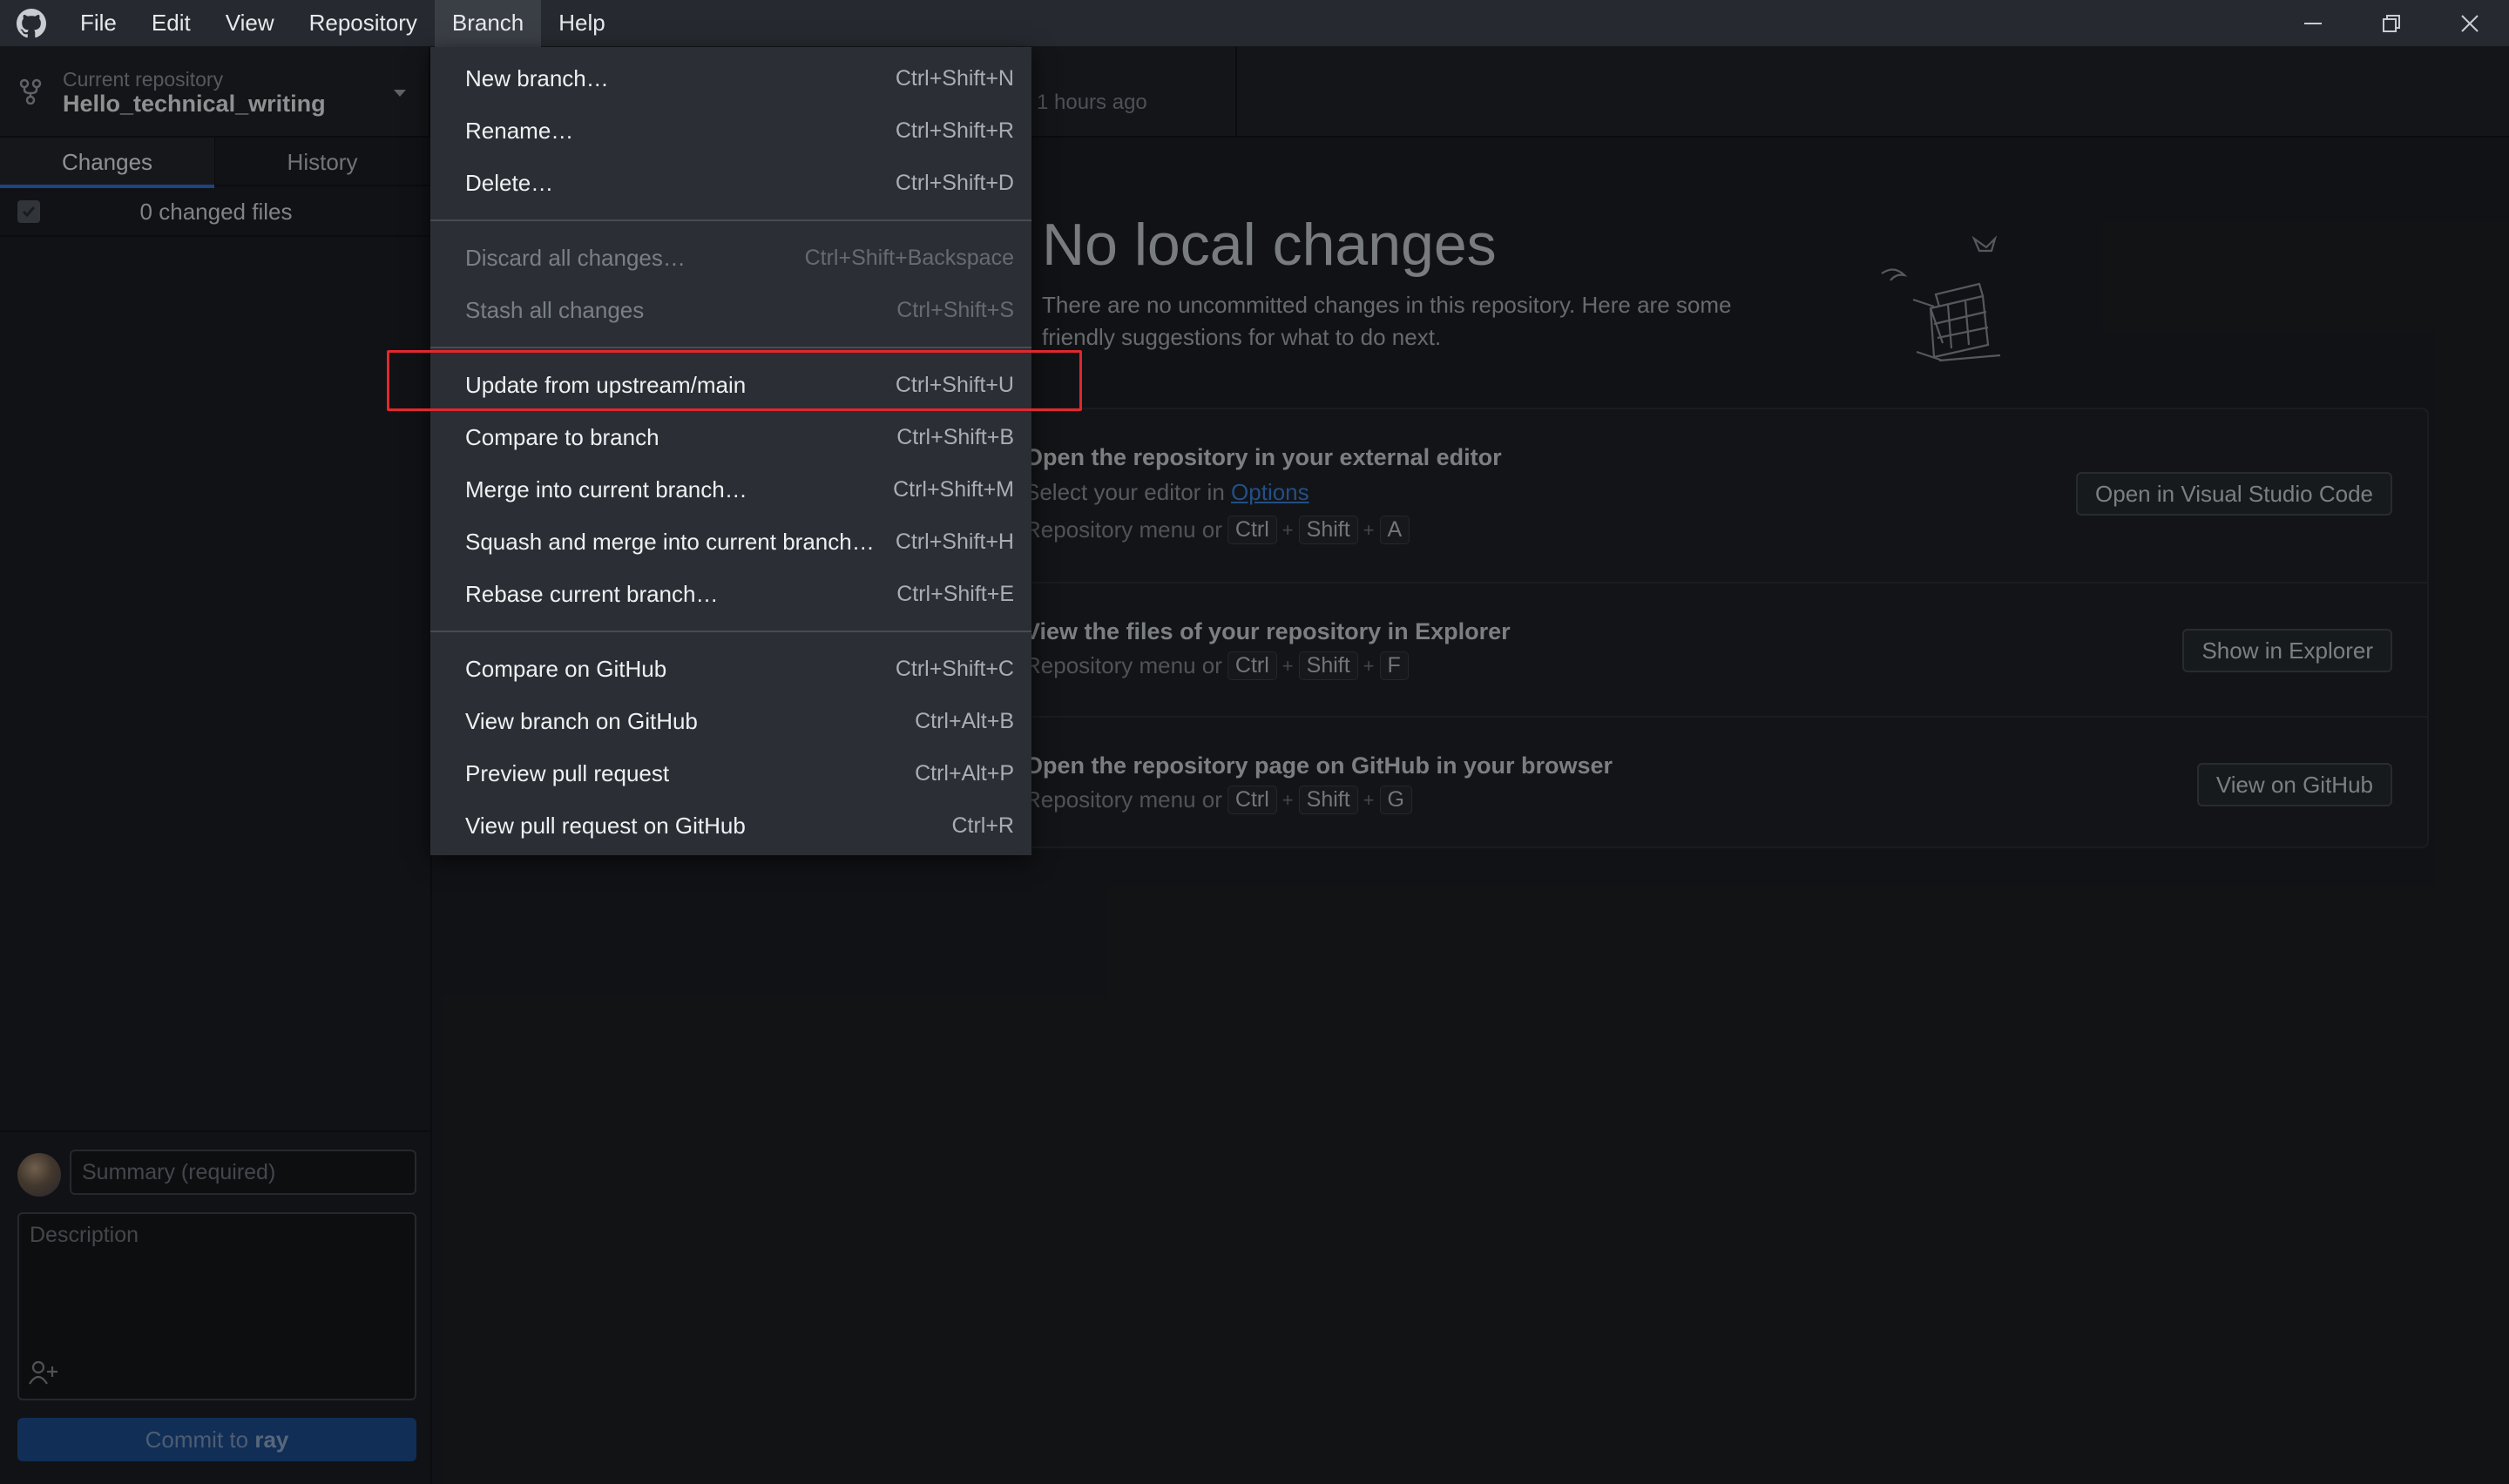  What do you see at coordinates (31, 23) in the screenshot?
I see `github-logo-icon` at bounding box center [31, 23].